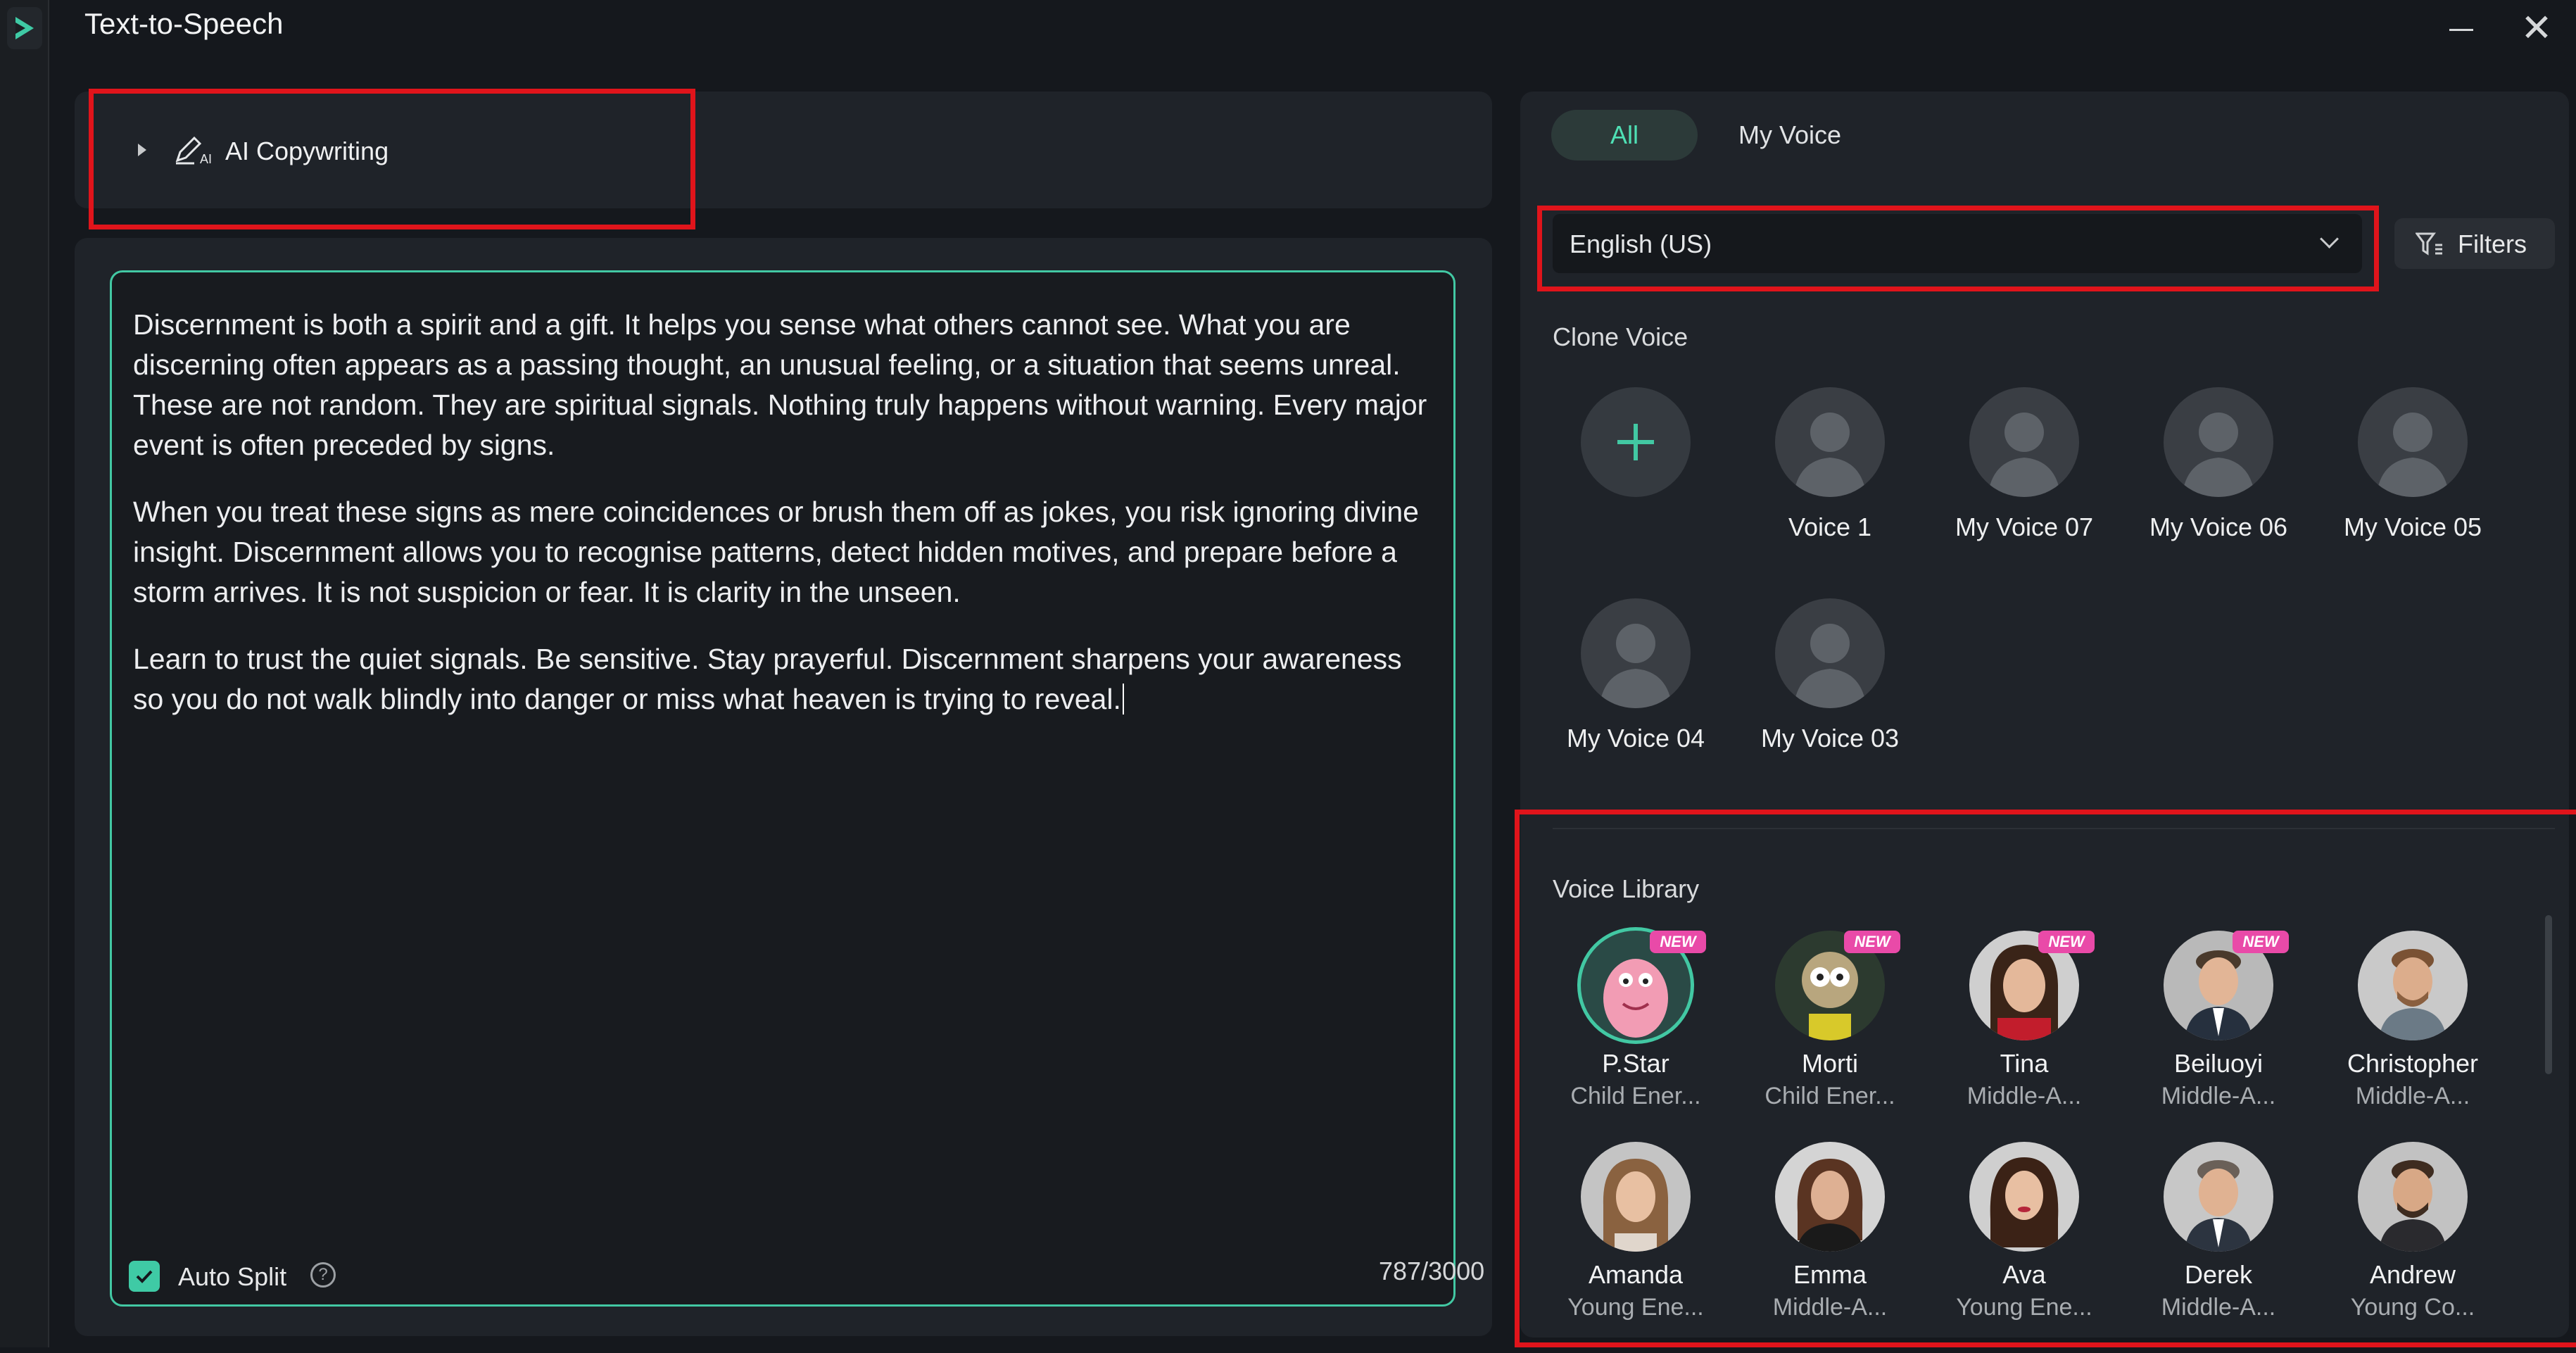  Describe the element at coordinates (1829, 135) in the screenshot. I see `tab-my-voice: My Voice` at that location.